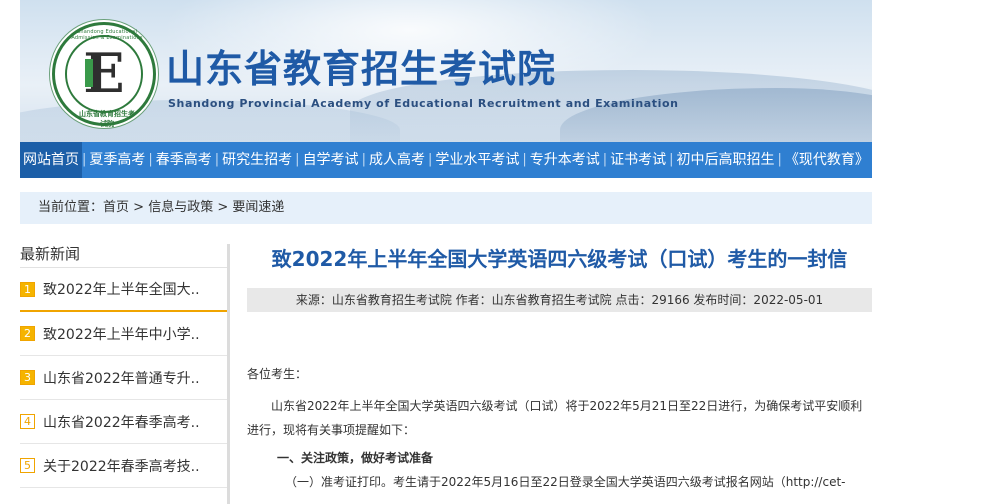 This screenshot has width=1000, height=504. I want to click on article-section-heading: 一、关注政策，做好考试准备, so click(355, 458).